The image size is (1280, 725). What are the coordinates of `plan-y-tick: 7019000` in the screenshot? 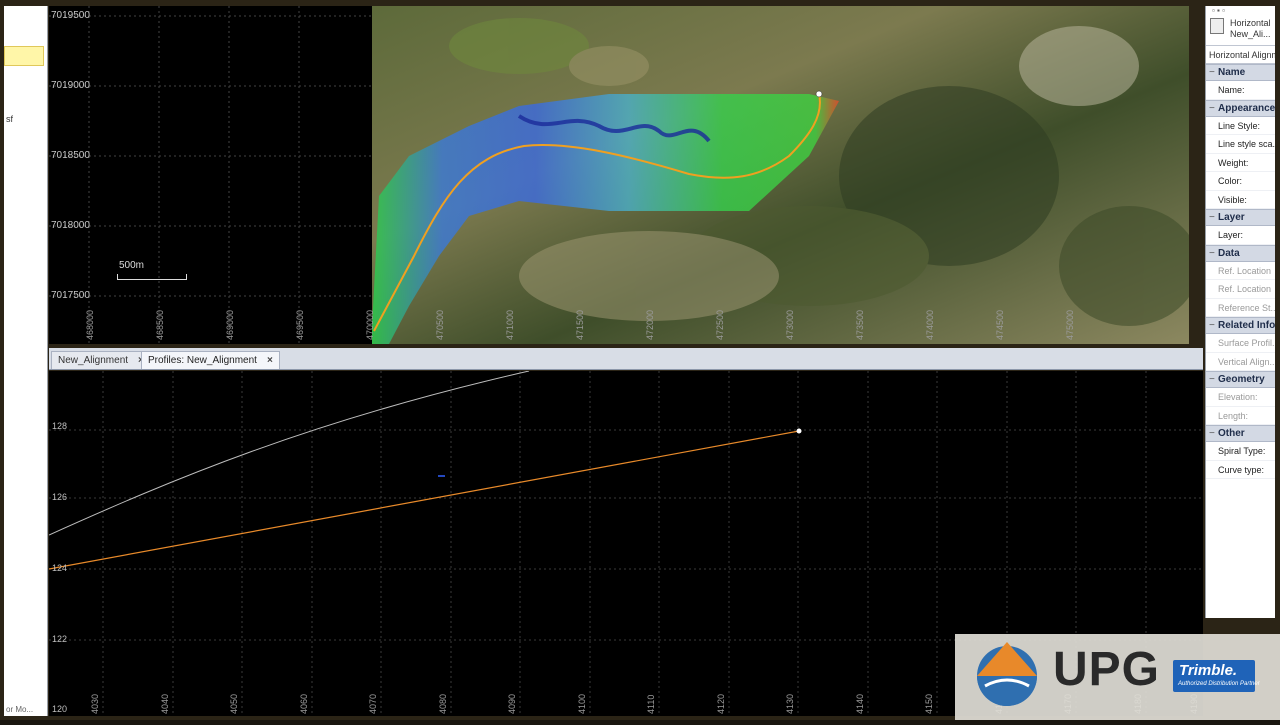 It's located at (70, 85).